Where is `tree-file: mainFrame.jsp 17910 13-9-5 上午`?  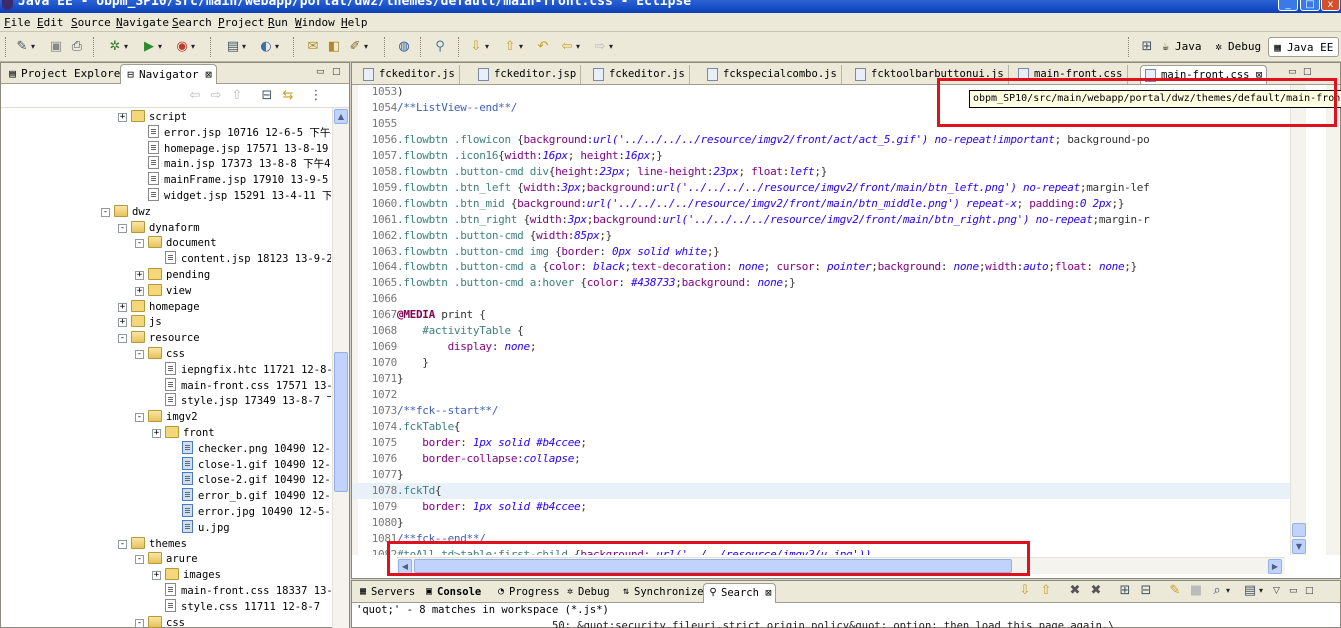 tree-file: mainFrame.jsp 17910 13-9-5 上午 is located at coordinates (233, 180).